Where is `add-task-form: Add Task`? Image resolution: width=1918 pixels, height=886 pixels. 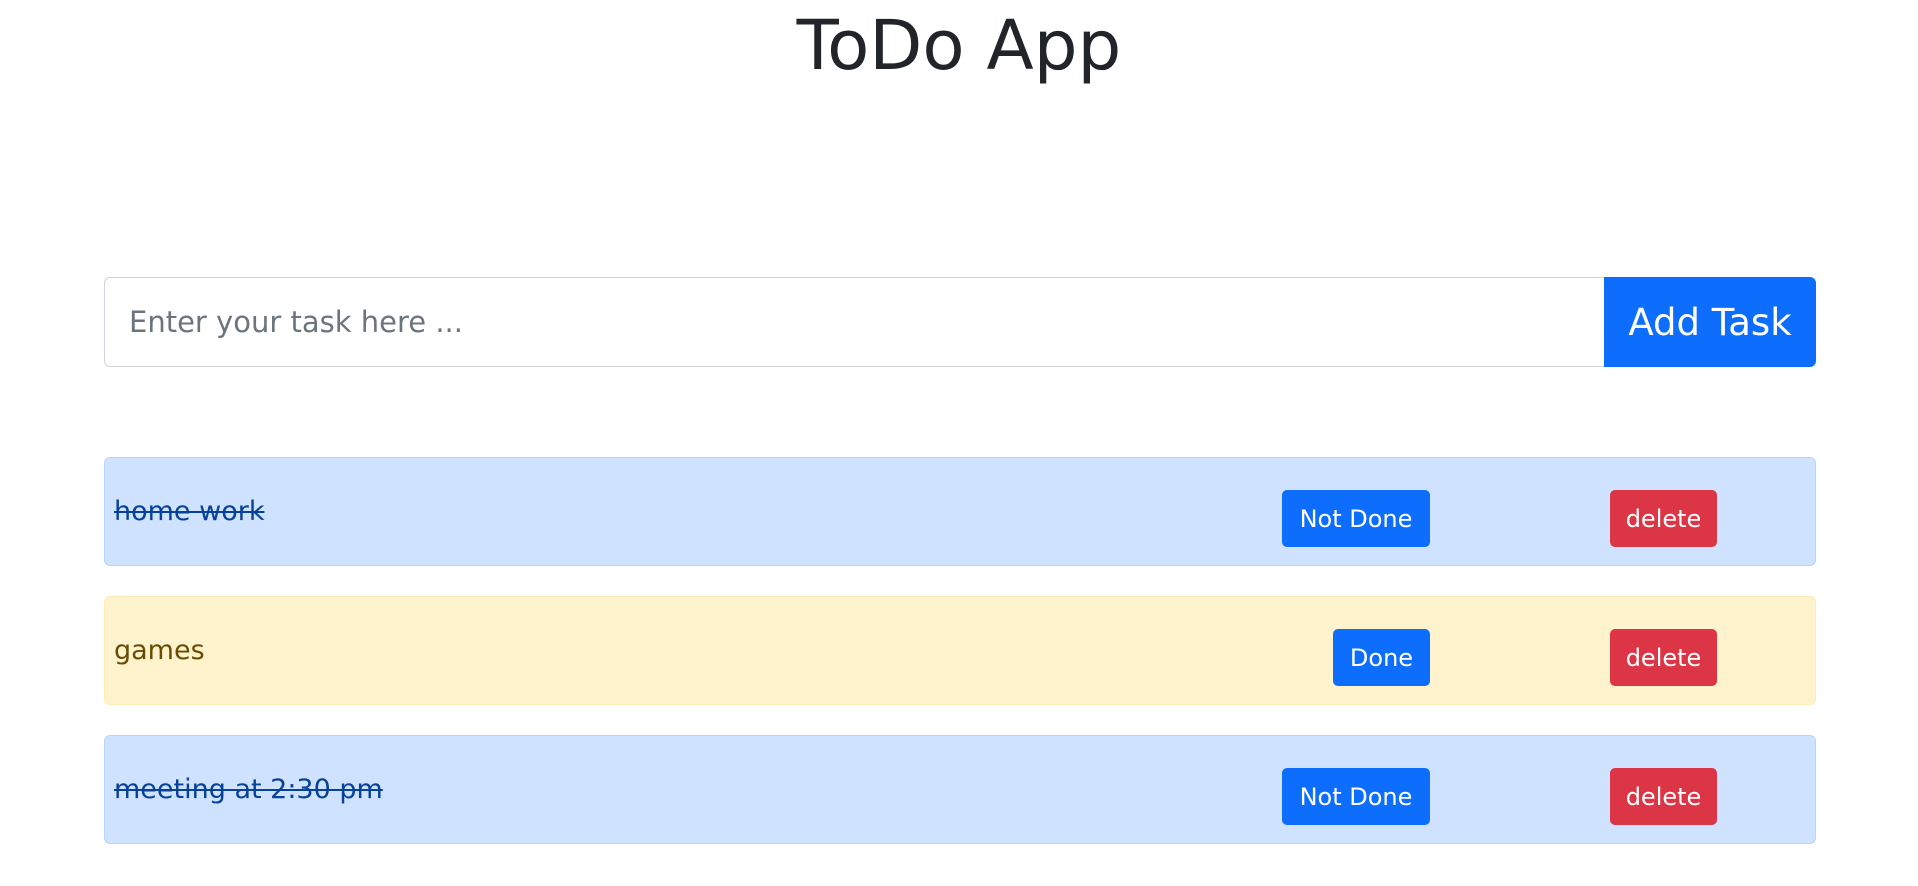 add-task-form: Add Task is located at coordinates (960, 322).